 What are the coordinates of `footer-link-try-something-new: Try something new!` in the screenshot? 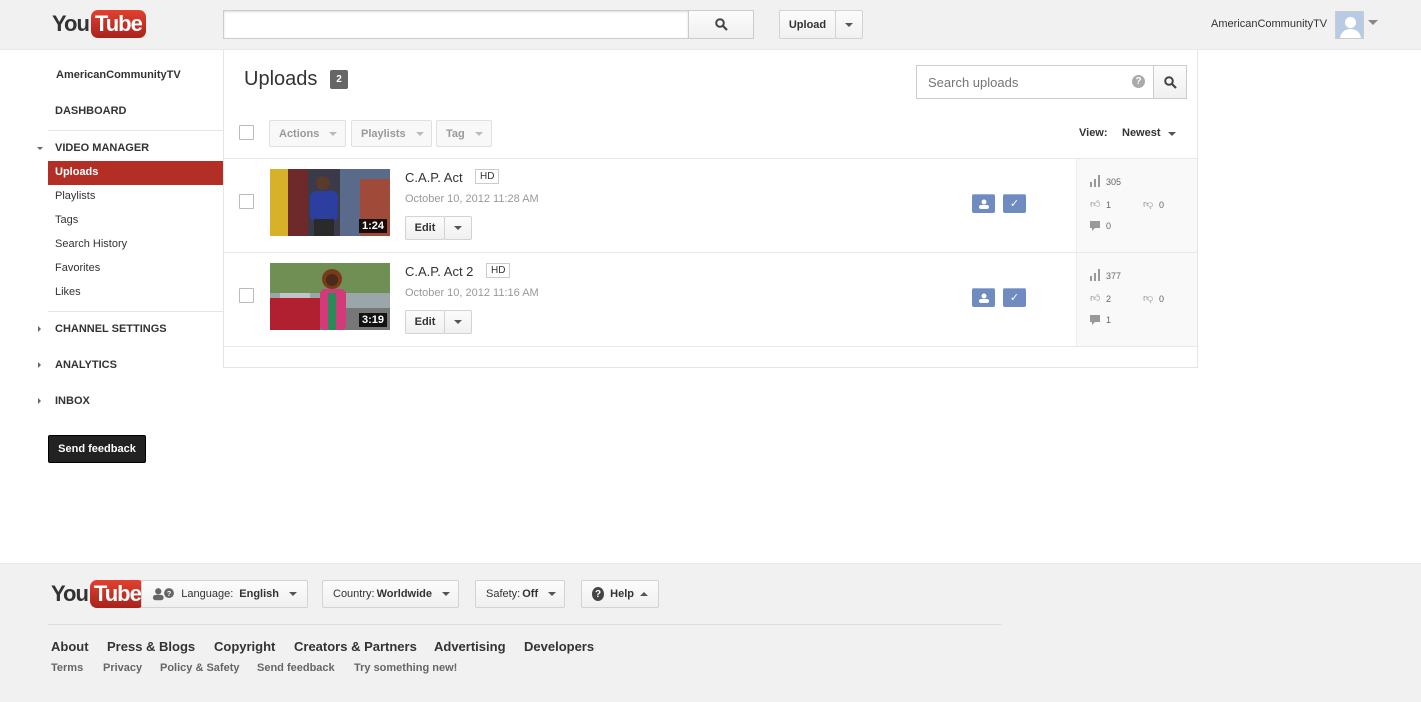 It's located at (405, 668).